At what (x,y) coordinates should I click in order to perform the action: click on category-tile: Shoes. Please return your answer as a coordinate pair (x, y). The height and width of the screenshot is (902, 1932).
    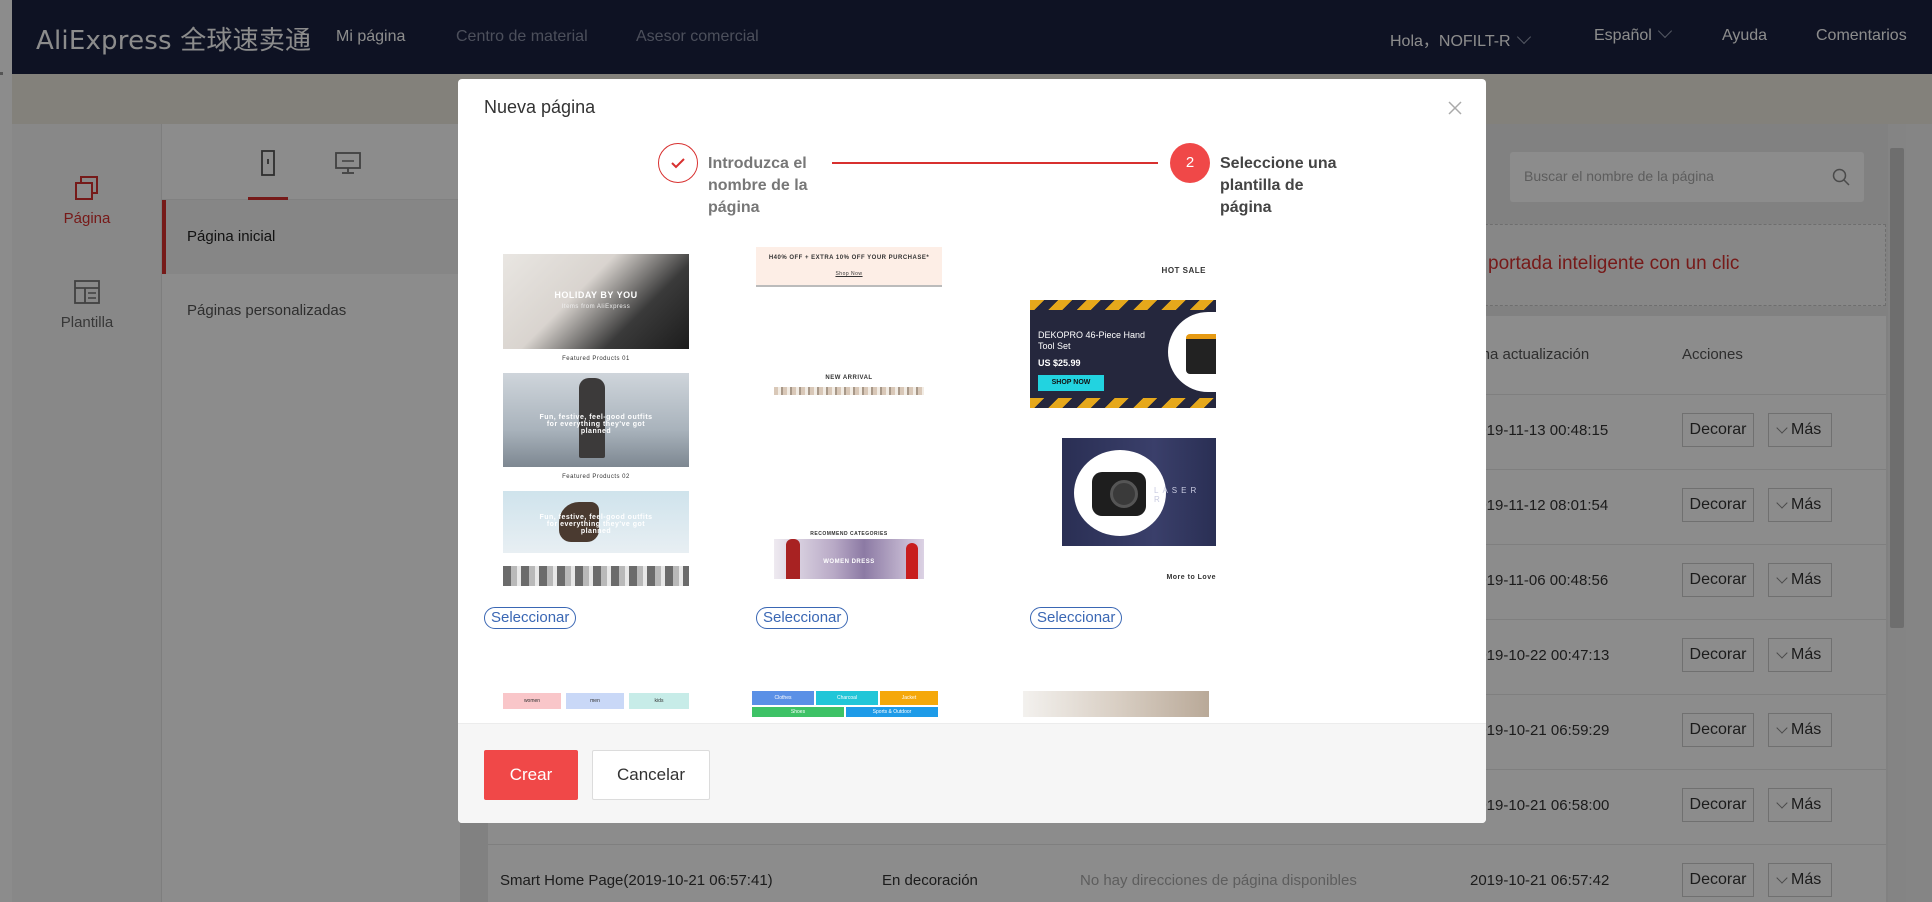
    Looking at the image, I should click on (798, 712).